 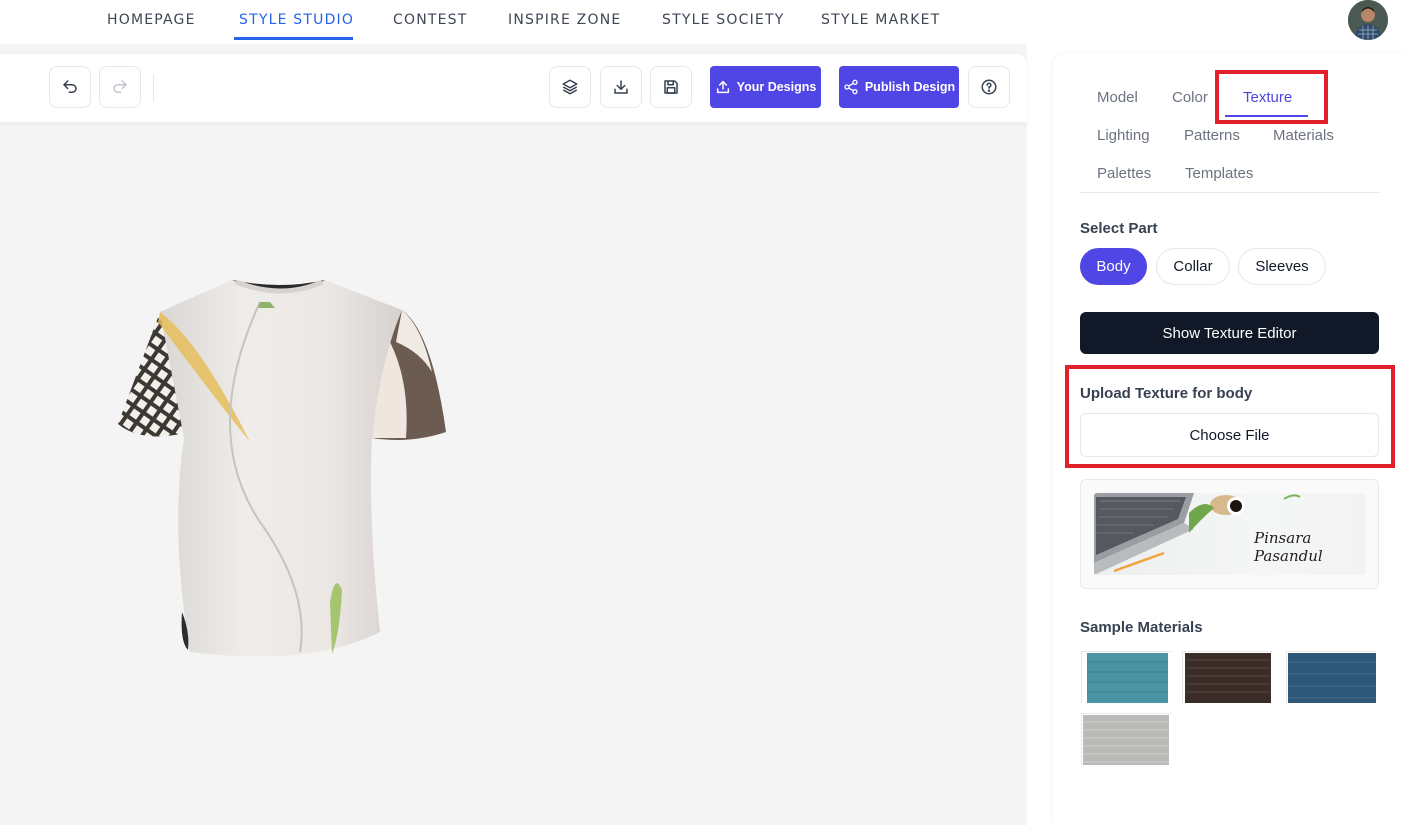 I want to click on download-icon, so click(x=621, y=87).